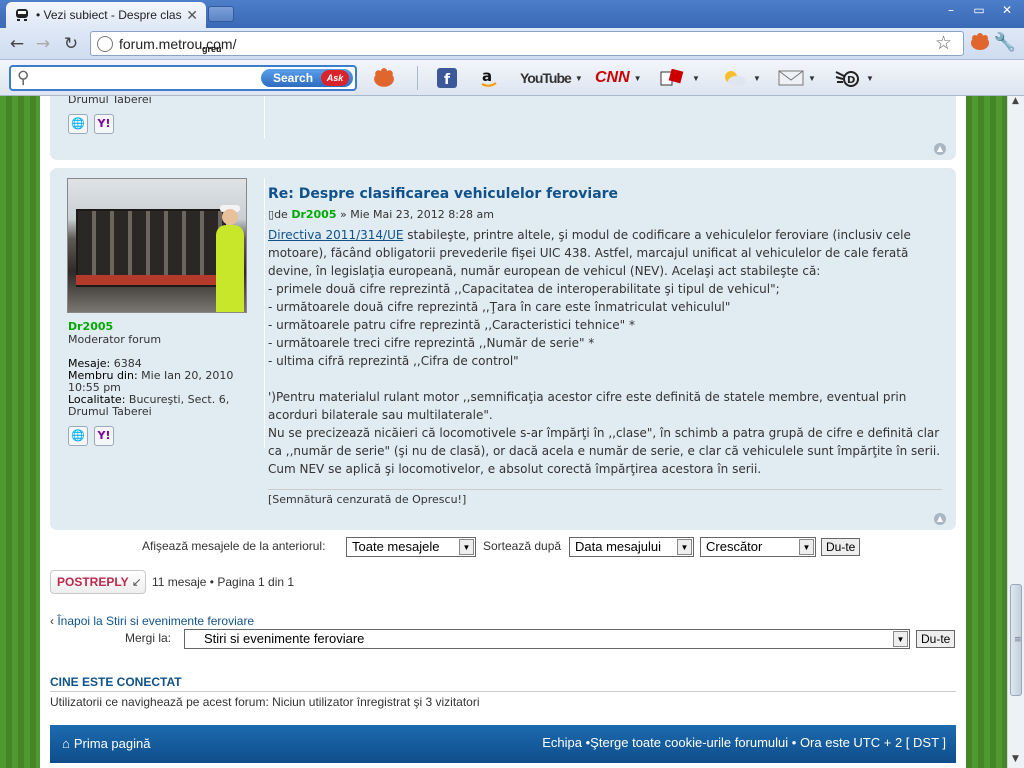 The image size is (1024, 768). I want to click on url-overlay-text: greu, so click(212, 49).